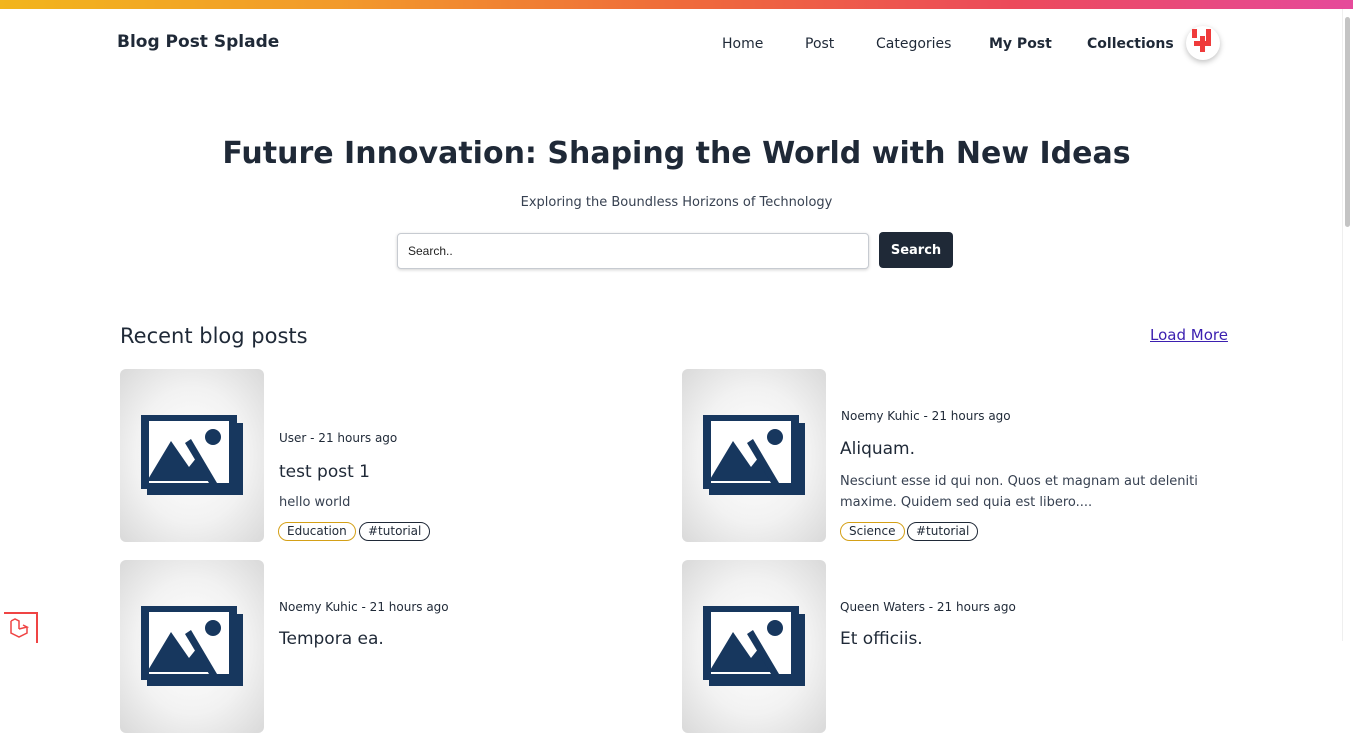 The height and width of the screenshot is (733, 1353). What do you see at coordinates (913, 44) in the screenshot?
I see `nav-categories: Categories` at bounding box center [913, 44].